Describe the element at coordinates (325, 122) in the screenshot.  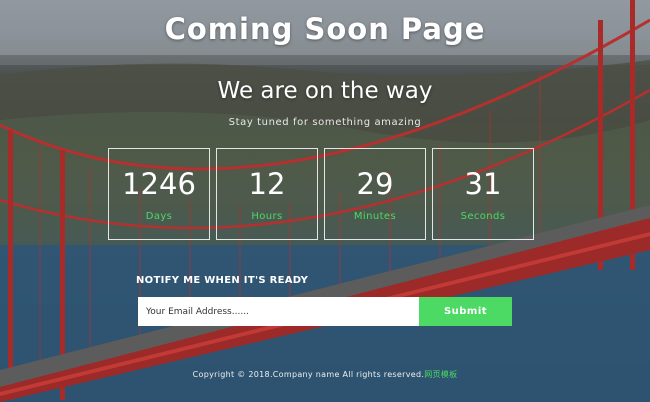
I see `tagline: Stay tuned for something amazing` at that location.